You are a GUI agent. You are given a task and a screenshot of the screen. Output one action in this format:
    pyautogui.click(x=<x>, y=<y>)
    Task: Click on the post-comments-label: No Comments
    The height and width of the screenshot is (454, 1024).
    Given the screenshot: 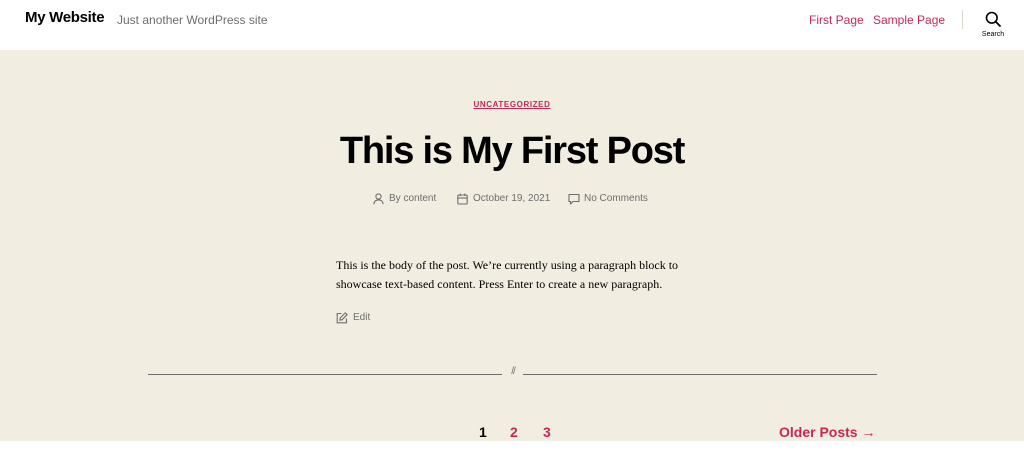 What is the action you would take?
    pyautogui.click(x=616, y=198)
    